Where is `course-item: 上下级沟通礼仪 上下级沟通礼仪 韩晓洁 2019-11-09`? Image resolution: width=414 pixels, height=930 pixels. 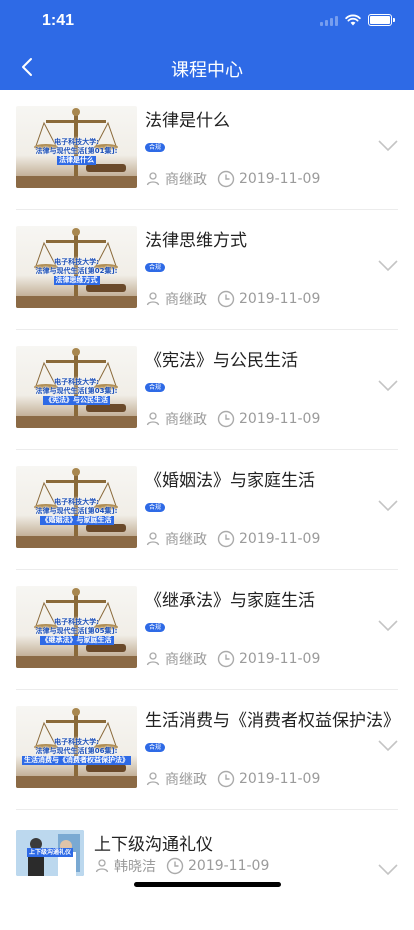
course-item: 上下级沟通礼仪 上下级沟通礼仪 韩晓洁 2019-11-09 is located at coordinates (207, 870).